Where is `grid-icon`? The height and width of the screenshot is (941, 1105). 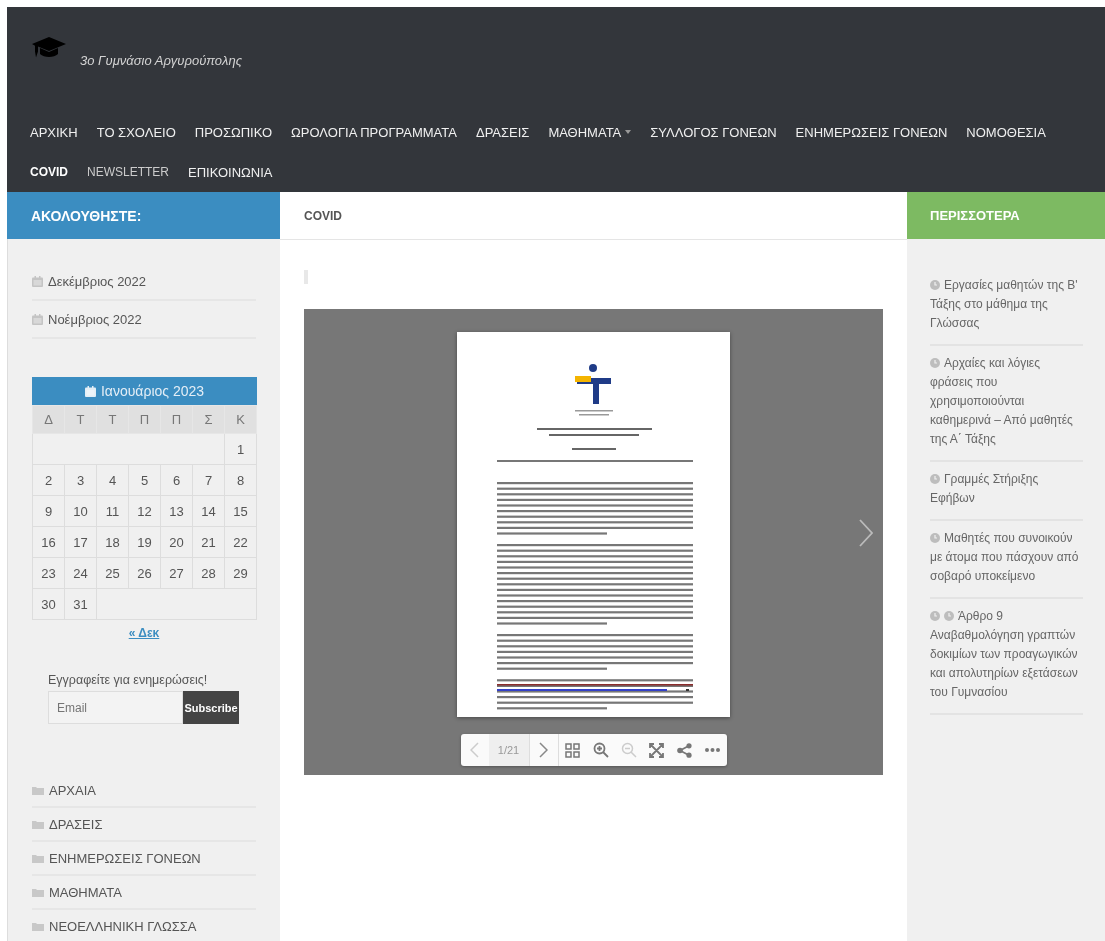 grid-icon is located at coordinates (572, 750).